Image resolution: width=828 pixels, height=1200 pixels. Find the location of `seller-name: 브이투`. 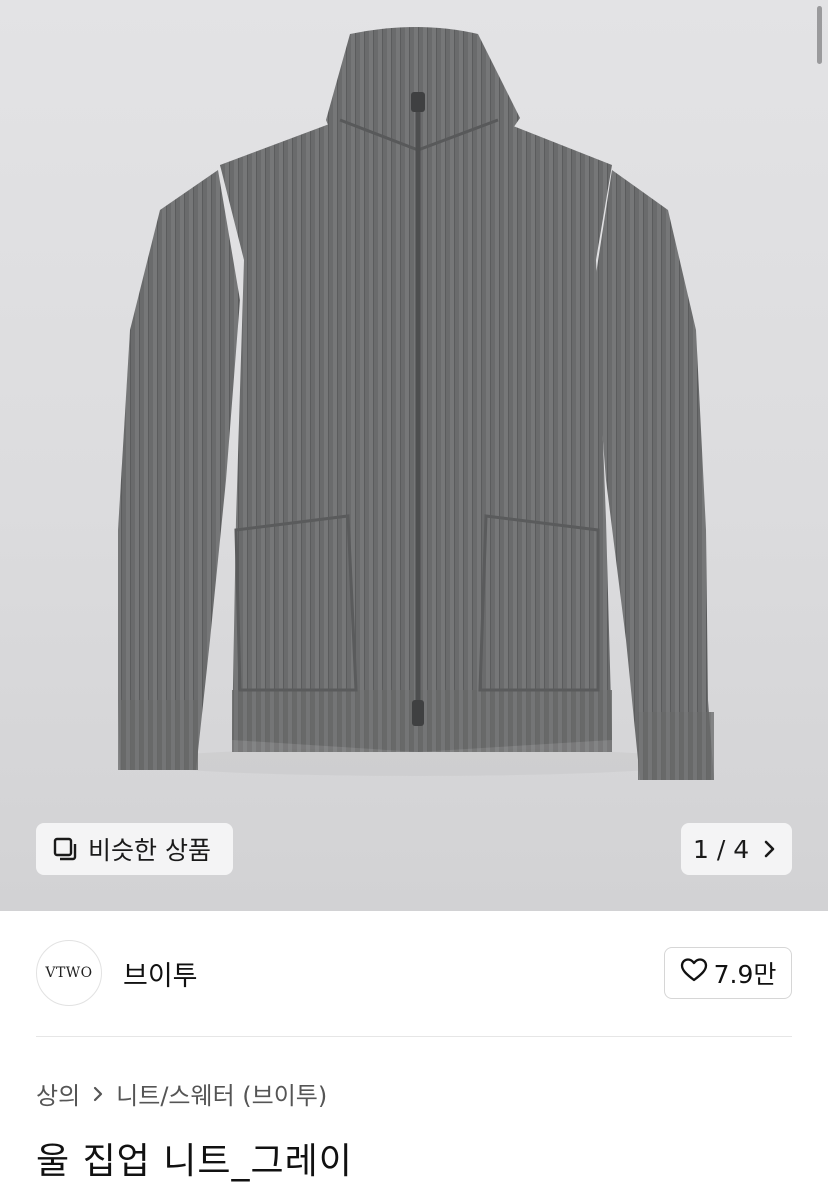

seller-name: 브이투 is located at coordinates (160, 973).